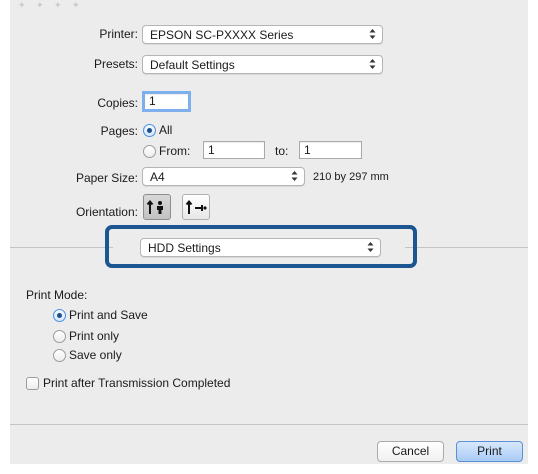 This screenshot has height=474, width=538. Describe the element at coordinates (466, 247) in the screenshot. I see `section-divider-right` at that location.